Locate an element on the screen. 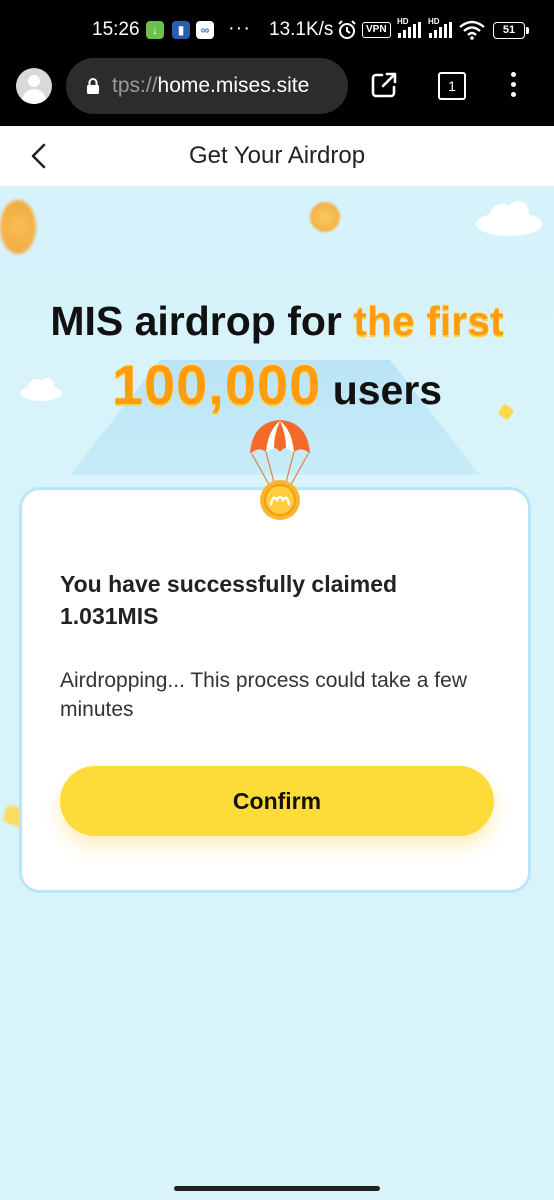  app-notification-icon: ▮ is located at coordinates (181, 30).